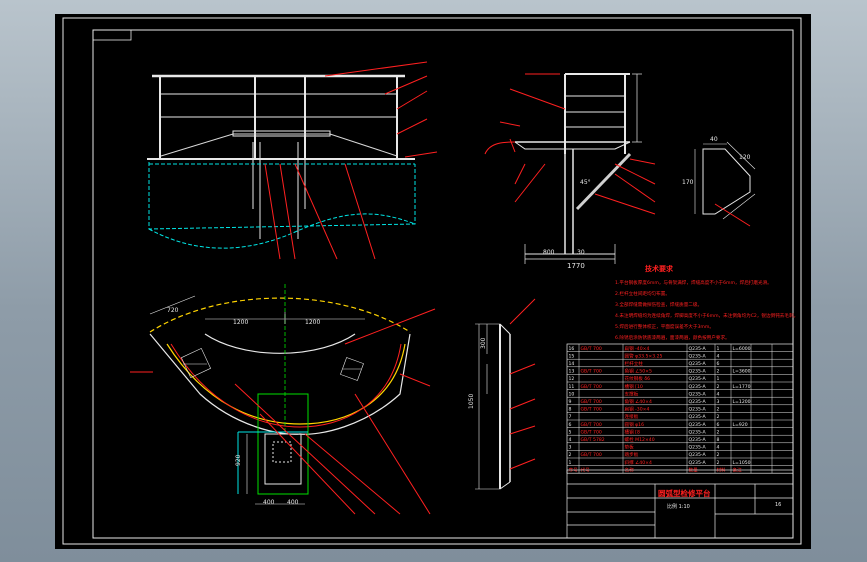 The image size is (867, 562). Describe the element at coordinates (570, 417) in the screenshot. I see `bom-cell: 7` at that location.